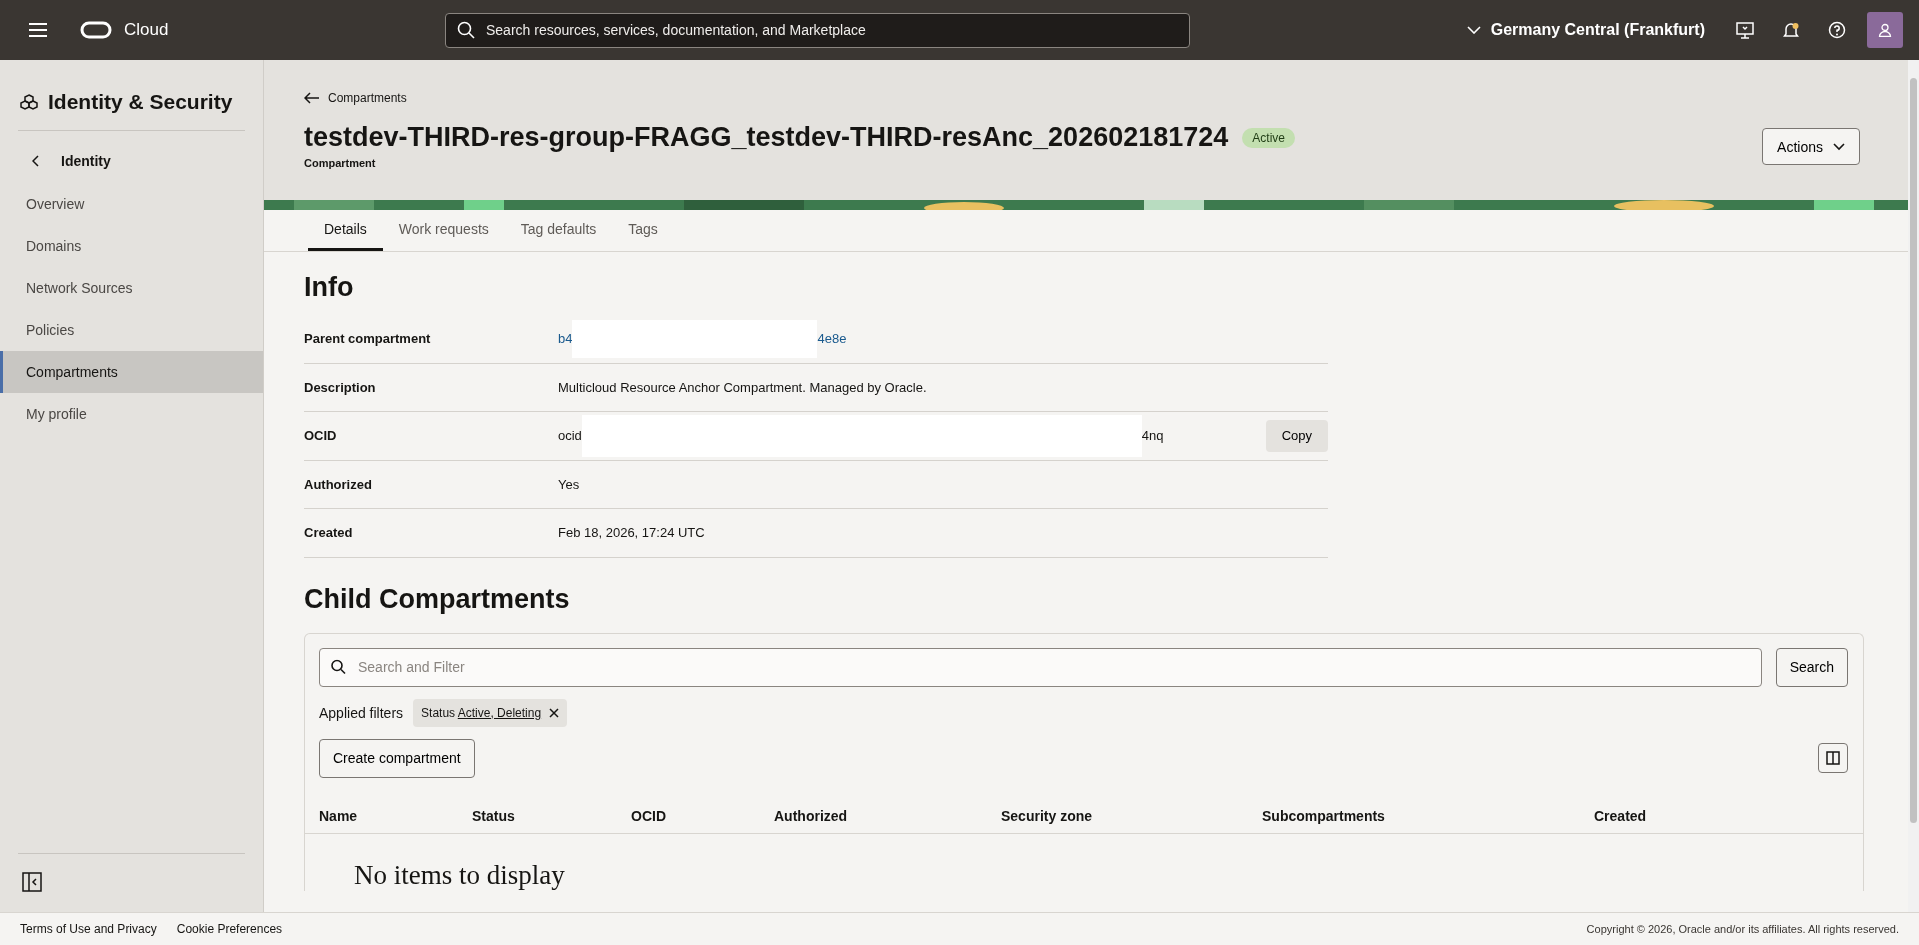  Describe the element at coordinates (345, 230) in the screenshot. I see `tab: Details` at that location.